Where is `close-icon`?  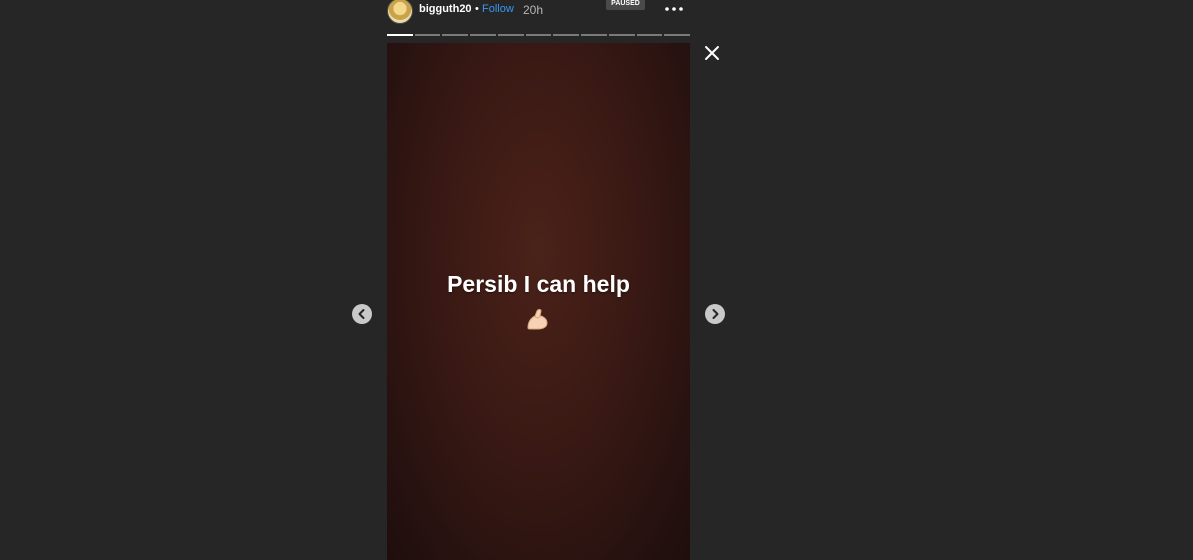 close-icon is located at coordinates (712, 53).